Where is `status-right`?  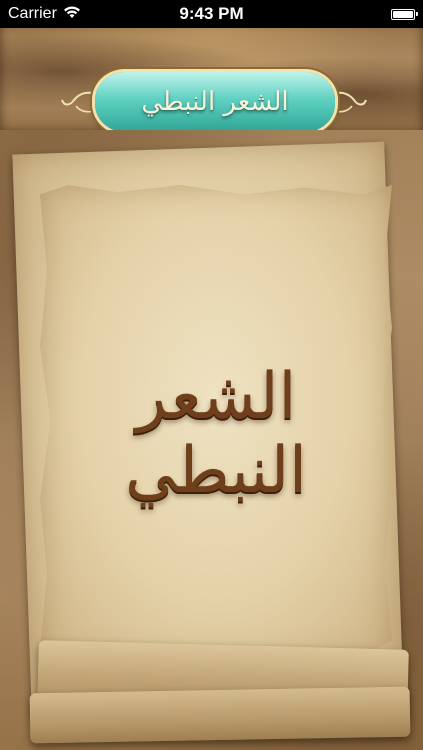 status-right is located at coordinates (346, 14).